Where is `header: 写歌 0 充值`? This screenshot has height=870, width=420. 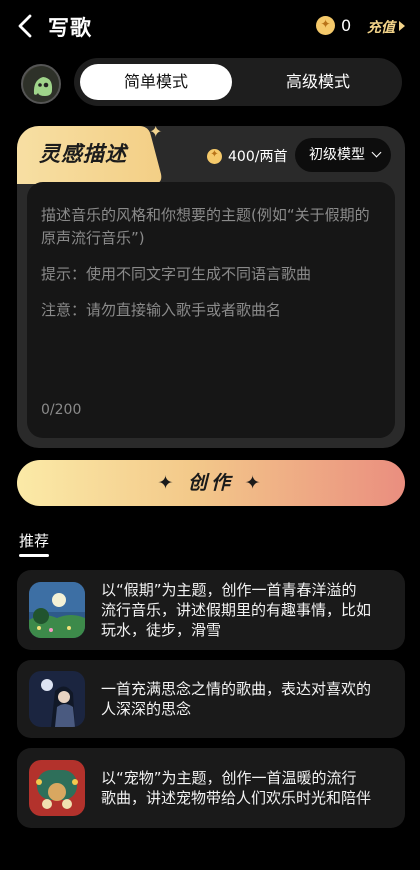
header: 写歌 0 充值 is located at coordinates (210, 26).